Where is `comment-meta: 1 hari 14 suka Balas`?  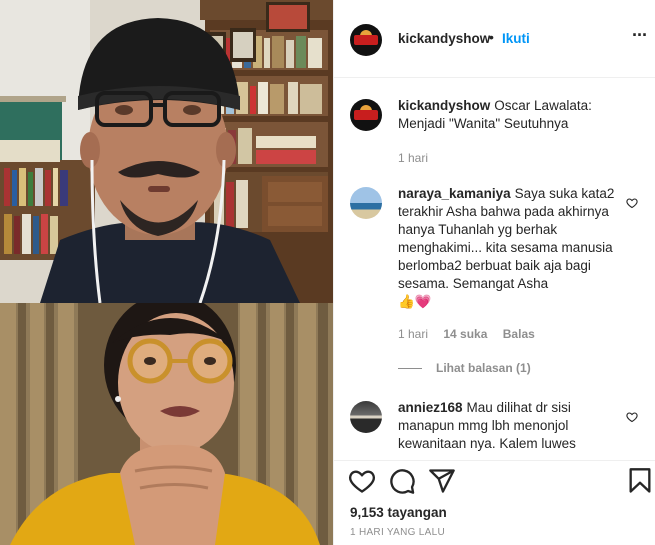
comment-meta: 1 hari 14 suka Balas is located at coordinates (472, 334).